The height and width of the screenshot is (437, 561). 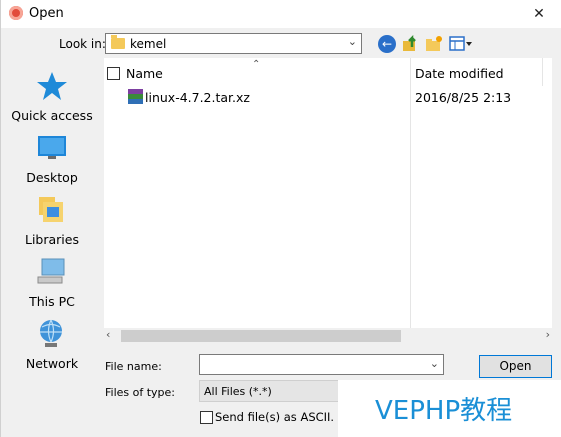 What do you see at coordinates (52, 177) in the screenshot?
I see `place-label: Desktop` at bounding box center [52, 177].